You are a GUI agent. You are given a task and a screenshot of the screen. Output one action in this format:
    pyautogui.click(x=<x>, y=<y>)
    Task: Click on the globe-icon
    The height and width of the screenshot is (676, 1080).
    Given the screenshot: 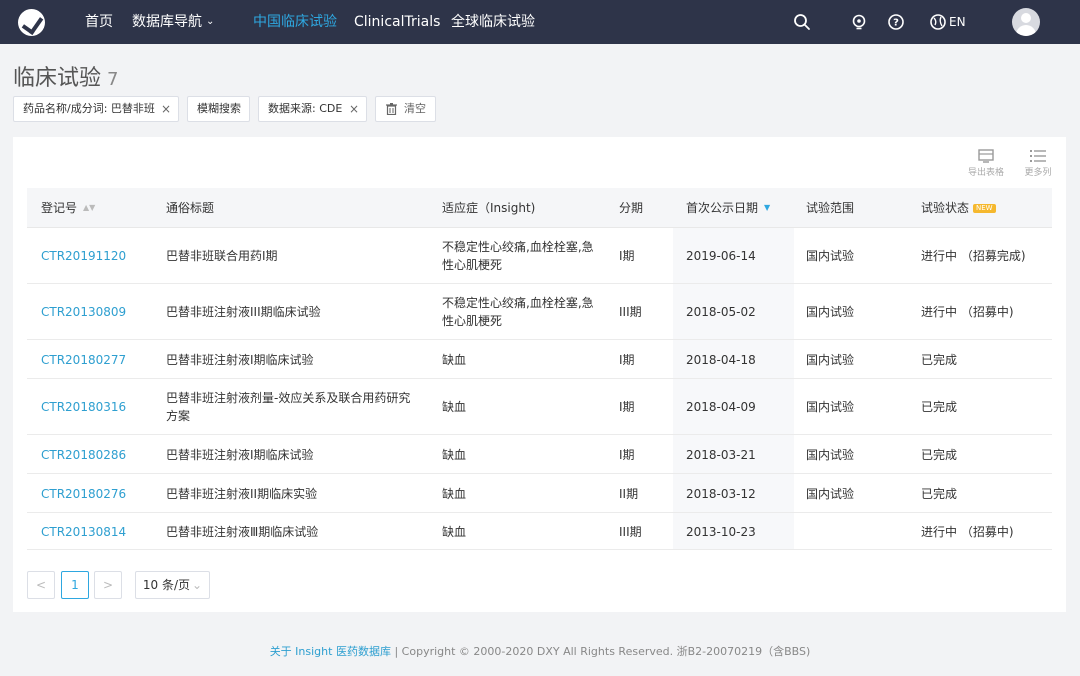 What is the action you would take?
    pyautogui.click(x=938, y=22)
    